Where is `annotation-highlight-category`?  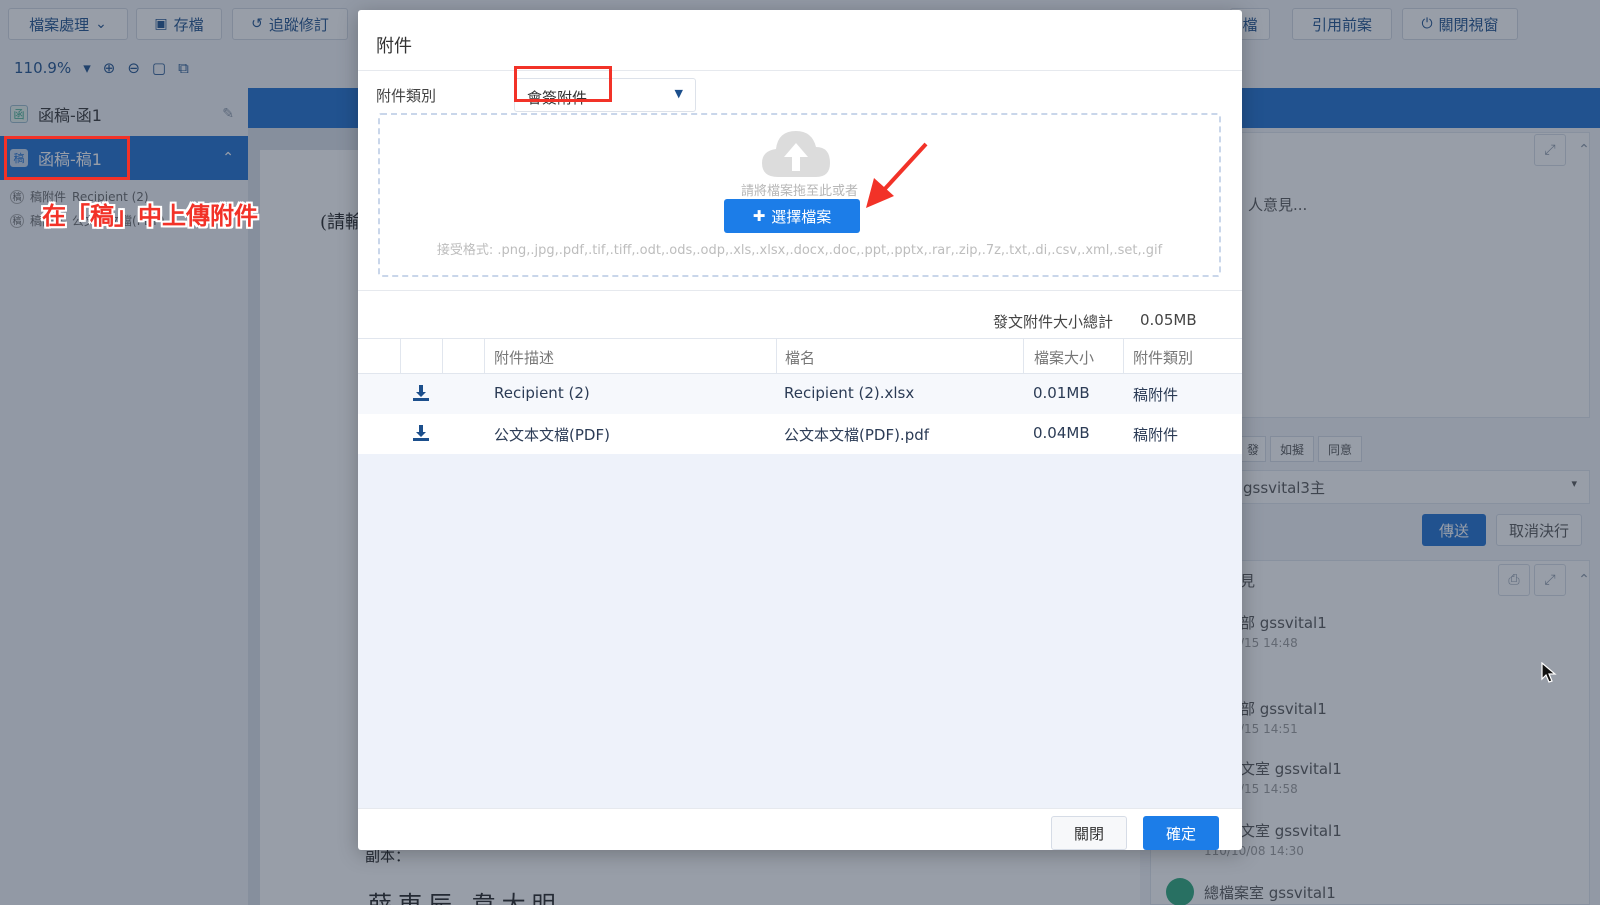
annotation-highlight-category is located at coordinates (563, 84).